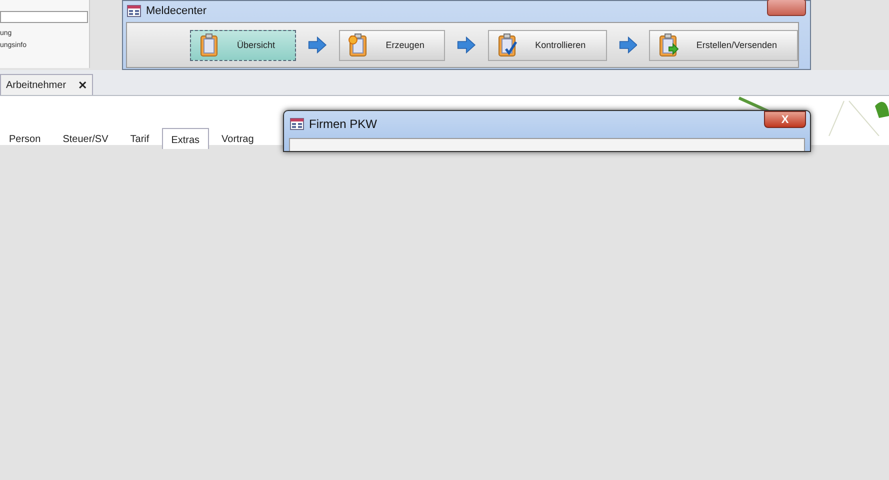 This screenshot has width=889, height=480. What do you see at coordinates (25, 139) in the screenshot?
I see `form-tab: Person` at bounding box center [25, 139].